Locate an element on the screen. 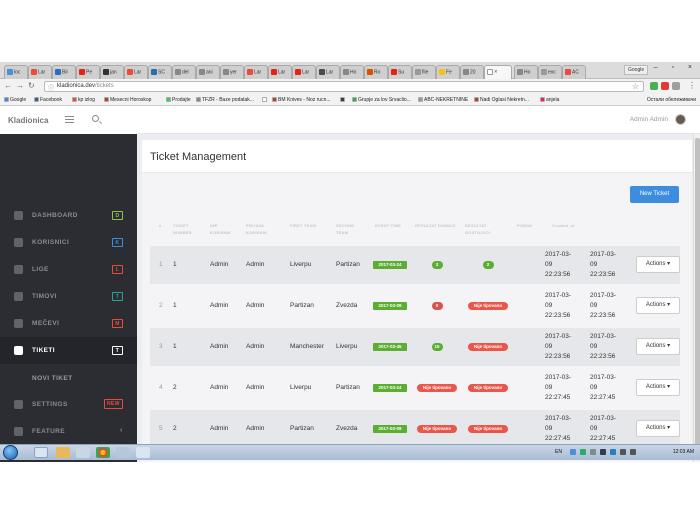  sidebar-item-timovi: TIMOVI T is located at coordinates (68, 296).